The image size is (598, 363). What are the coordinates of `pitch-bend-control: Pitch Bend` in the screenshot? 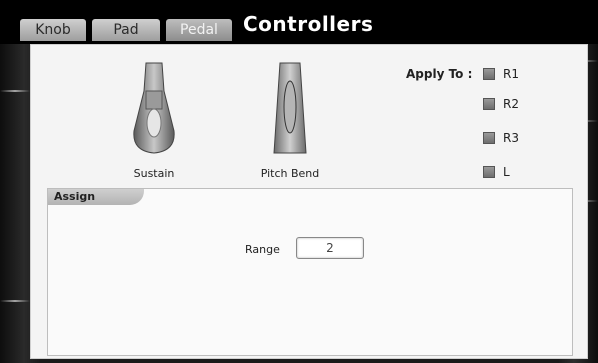 It's located at (290, 120).